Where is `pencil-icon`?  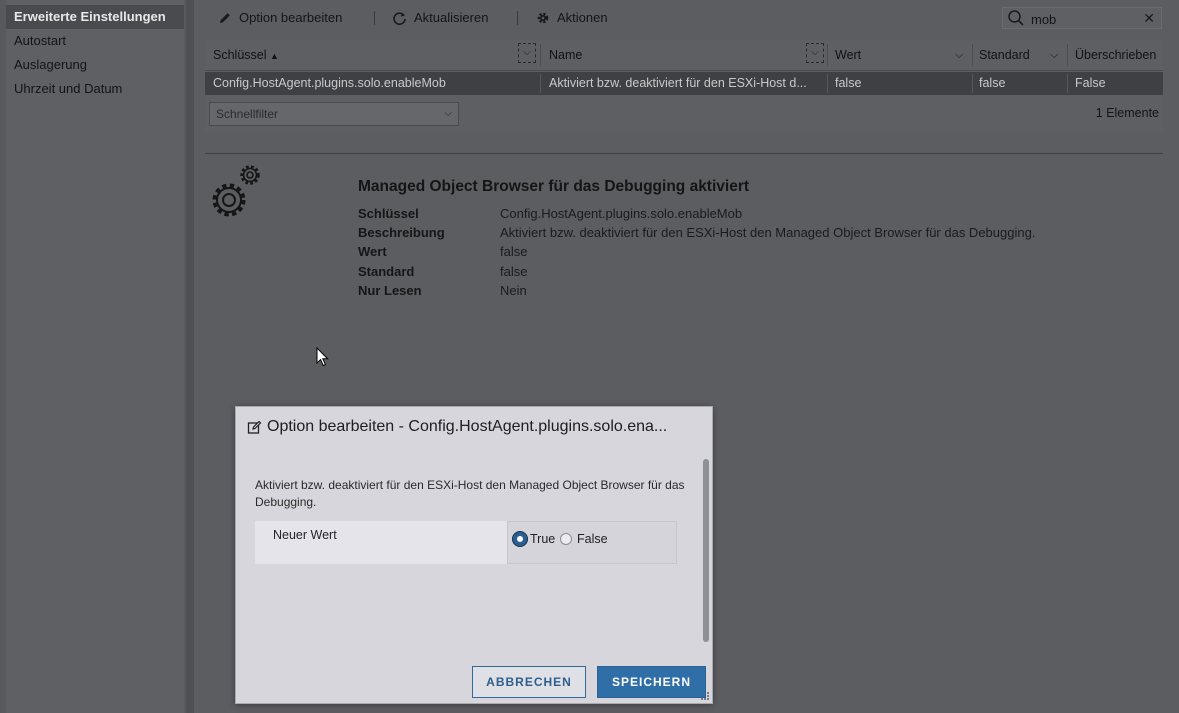
pencil-icon is located at coordinates (225, 18).